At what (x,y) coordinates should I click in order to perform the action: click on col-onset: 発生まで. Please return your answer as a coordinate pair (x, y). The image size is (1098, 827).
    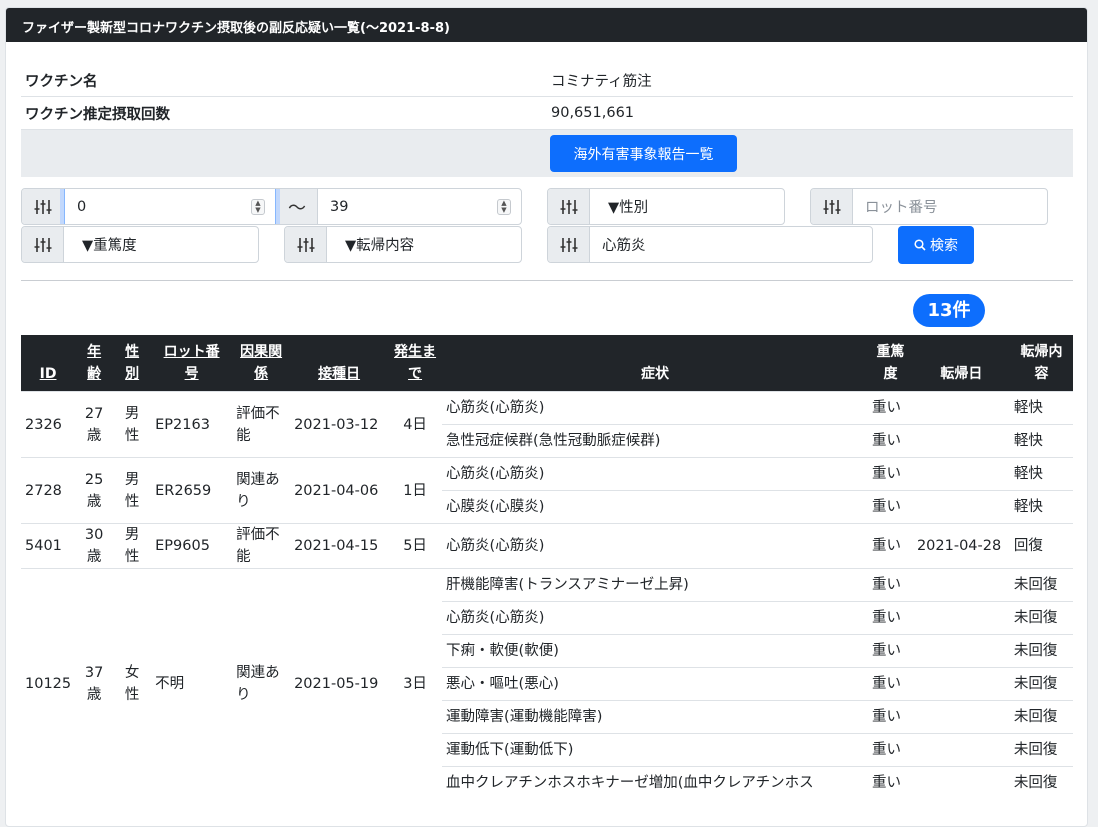
    Looking at the image, I should click on (415, 363).